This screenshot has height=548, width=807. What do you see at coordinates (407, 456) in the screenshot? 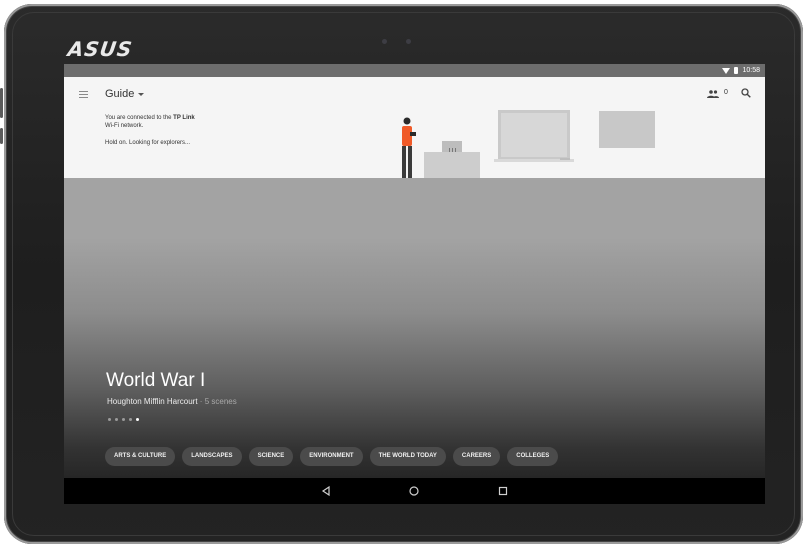
I see `chip-world-today: THE WORLD TODAY` at bounding box center [407, 456].